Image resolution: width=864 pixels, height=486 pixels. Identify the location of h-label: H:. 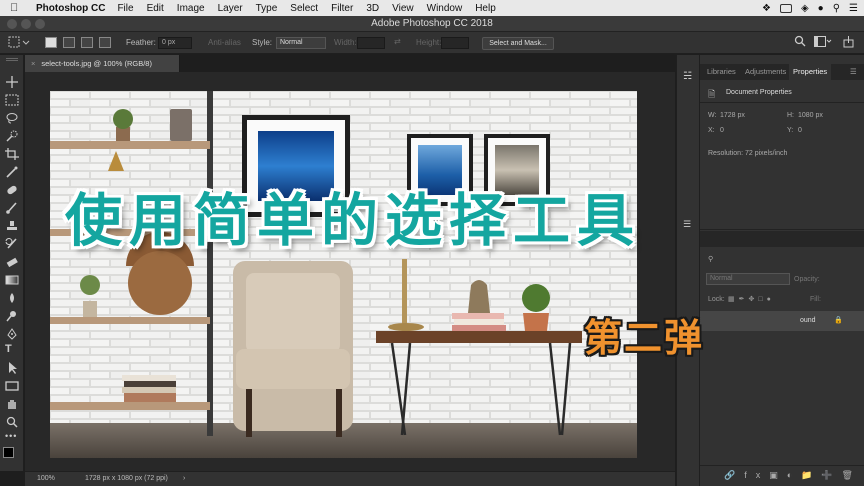
(790, 115).